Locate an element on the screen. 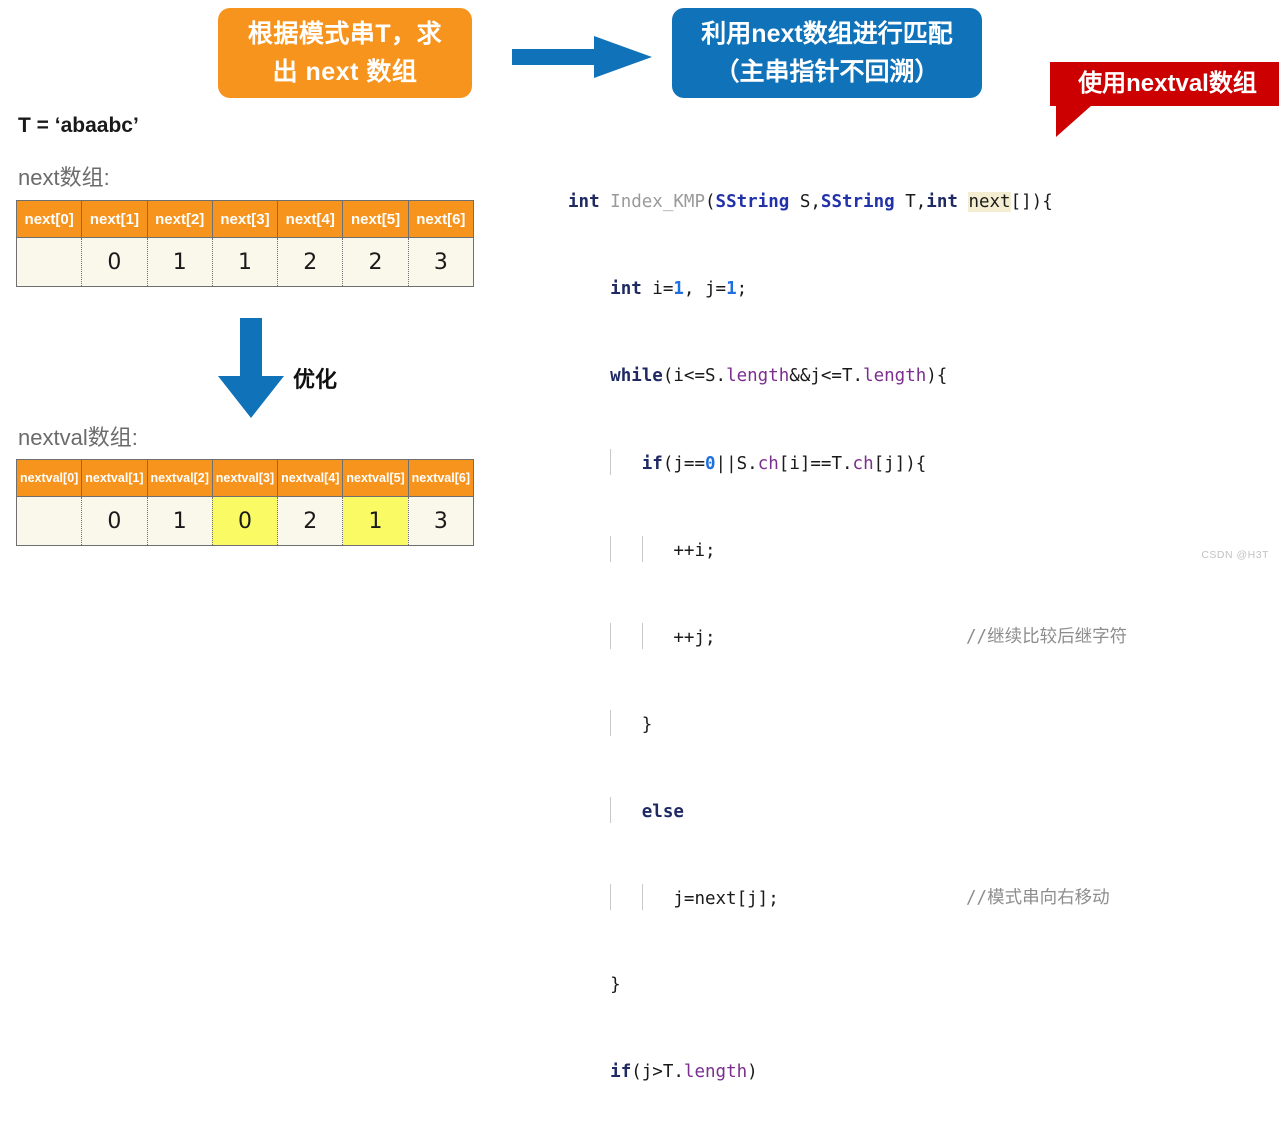 The image size is (1279, 1134). next-header-0: next[0] is located at coordinates (49, 219).